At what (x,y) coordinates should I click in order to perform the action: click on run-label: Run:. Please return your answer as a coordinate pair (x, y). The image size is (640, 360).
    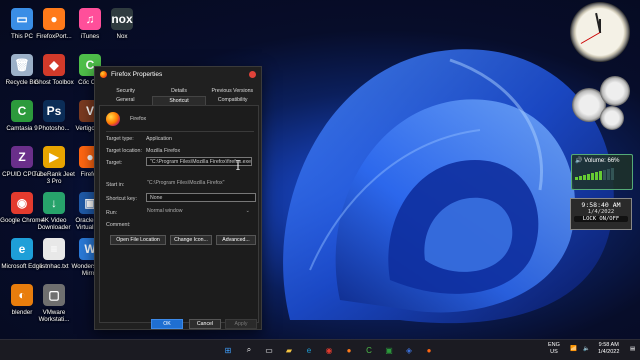
    Looking at the image, I should click on (112, 213).